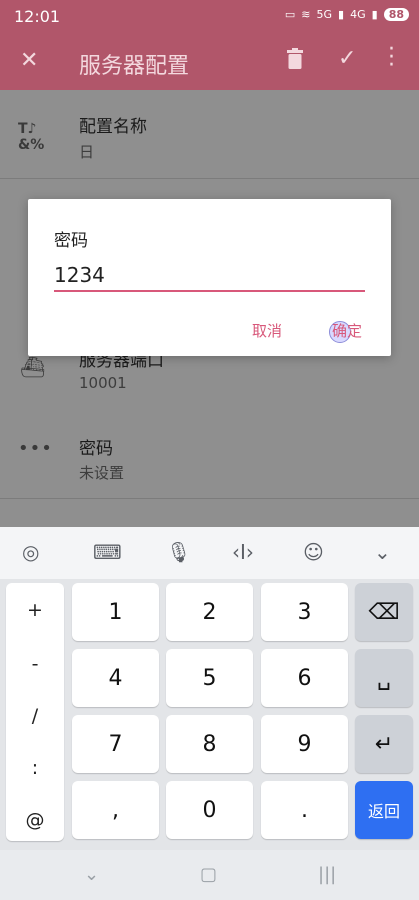  Describe the element at coordinates (304, 678) in the screenshot. I see `key-6: 6` at that location.